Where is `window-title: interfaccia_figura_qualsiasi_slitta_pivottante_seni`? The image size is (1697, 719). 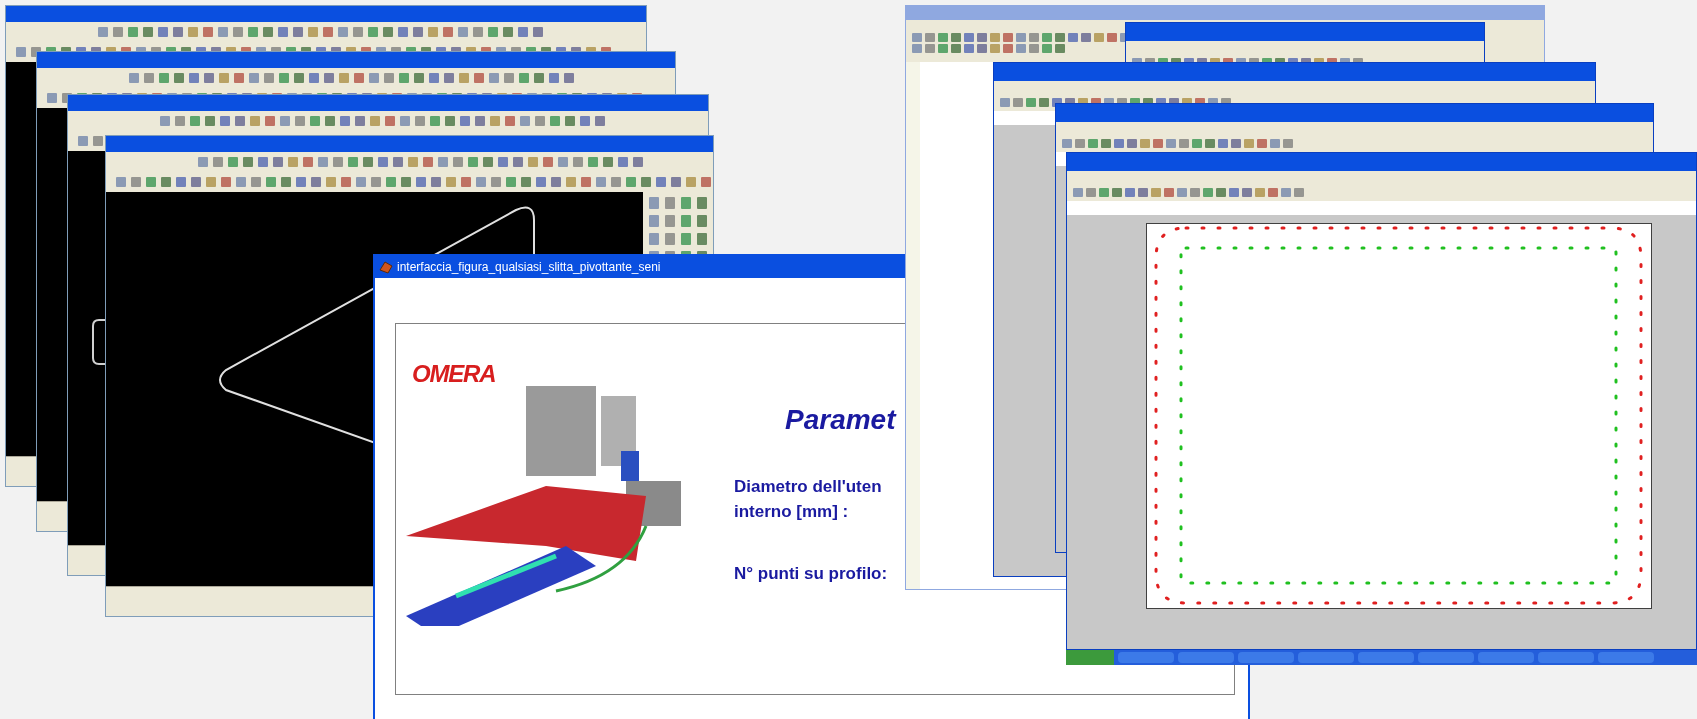 window-title: interfaccia_figura_qualsiasi_slitta_pivottante_seni is located at coordinates (529, 267).